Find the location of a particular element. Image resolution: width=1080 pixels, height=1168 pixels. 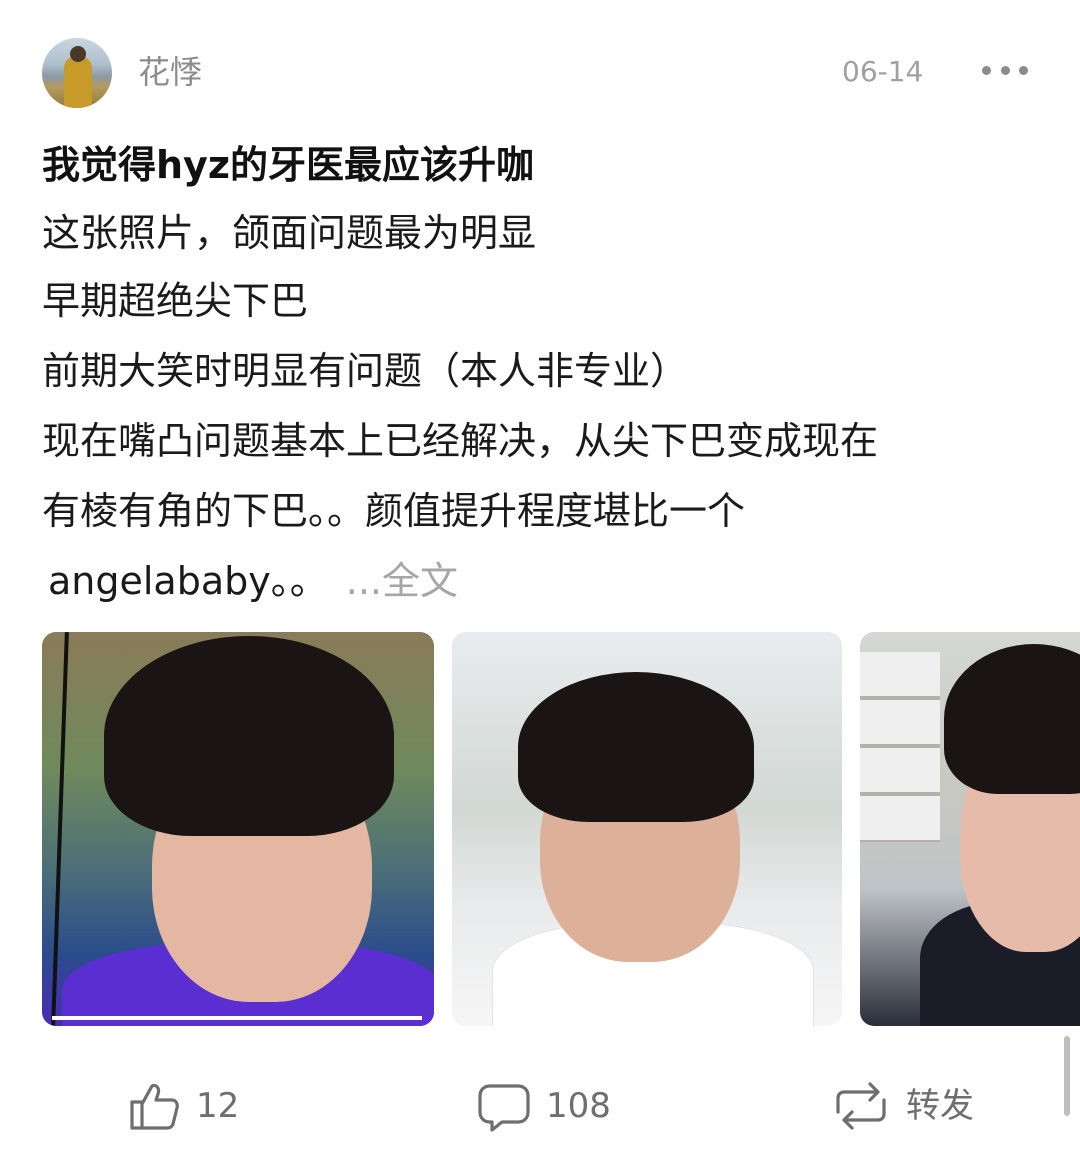

post-date: 06-14 is located at coordinates (883, 71).